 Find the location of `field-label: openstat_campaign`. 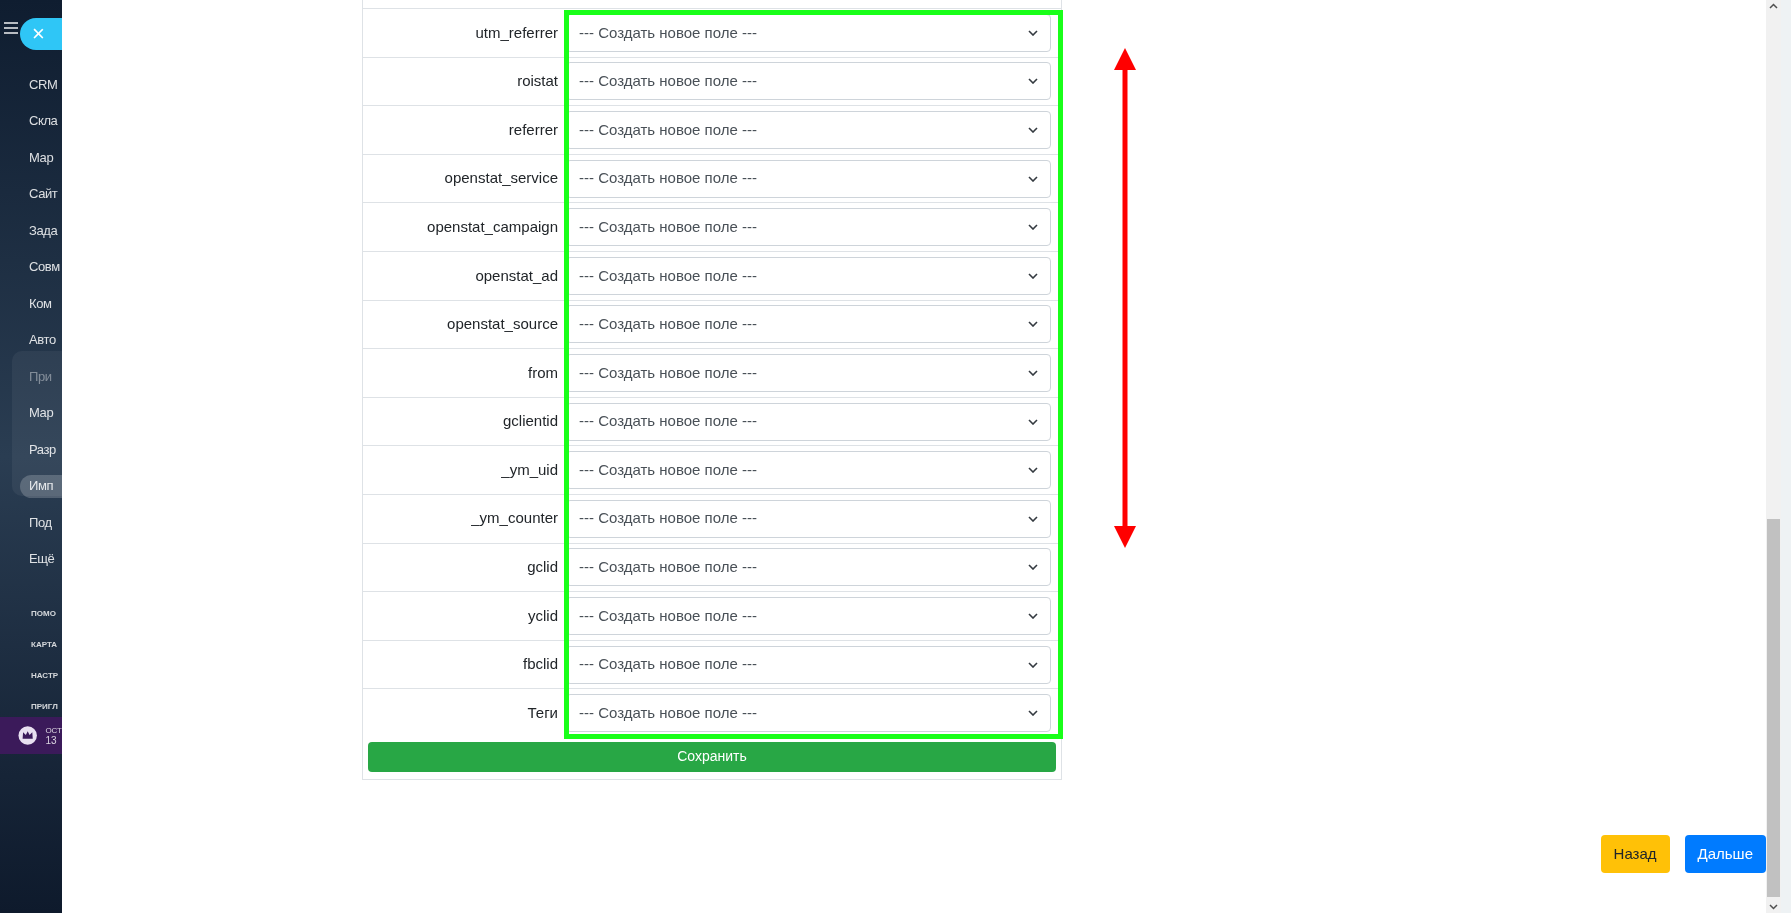

field-label: openstat_campaign is located at coordinates (492, 226).